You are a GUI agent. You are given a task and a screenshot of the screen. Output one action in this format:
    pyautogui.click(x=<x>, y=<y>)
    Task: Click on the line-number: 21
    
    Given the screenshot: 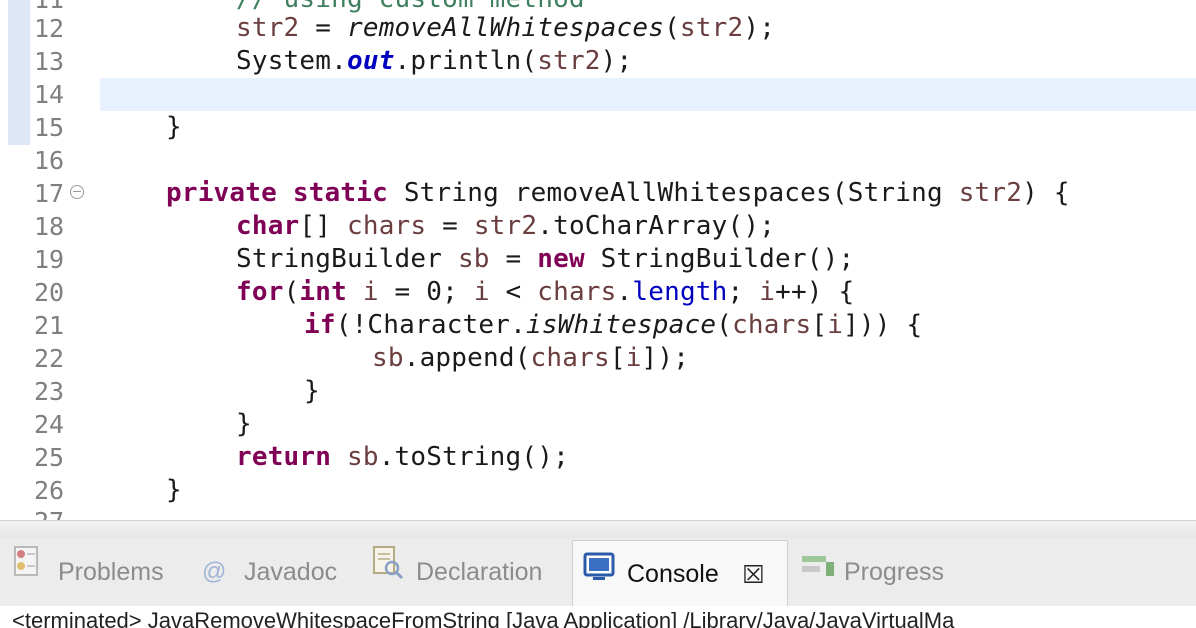 What is the action you would take?
    pyautogui.click(x=49, y=325)
    